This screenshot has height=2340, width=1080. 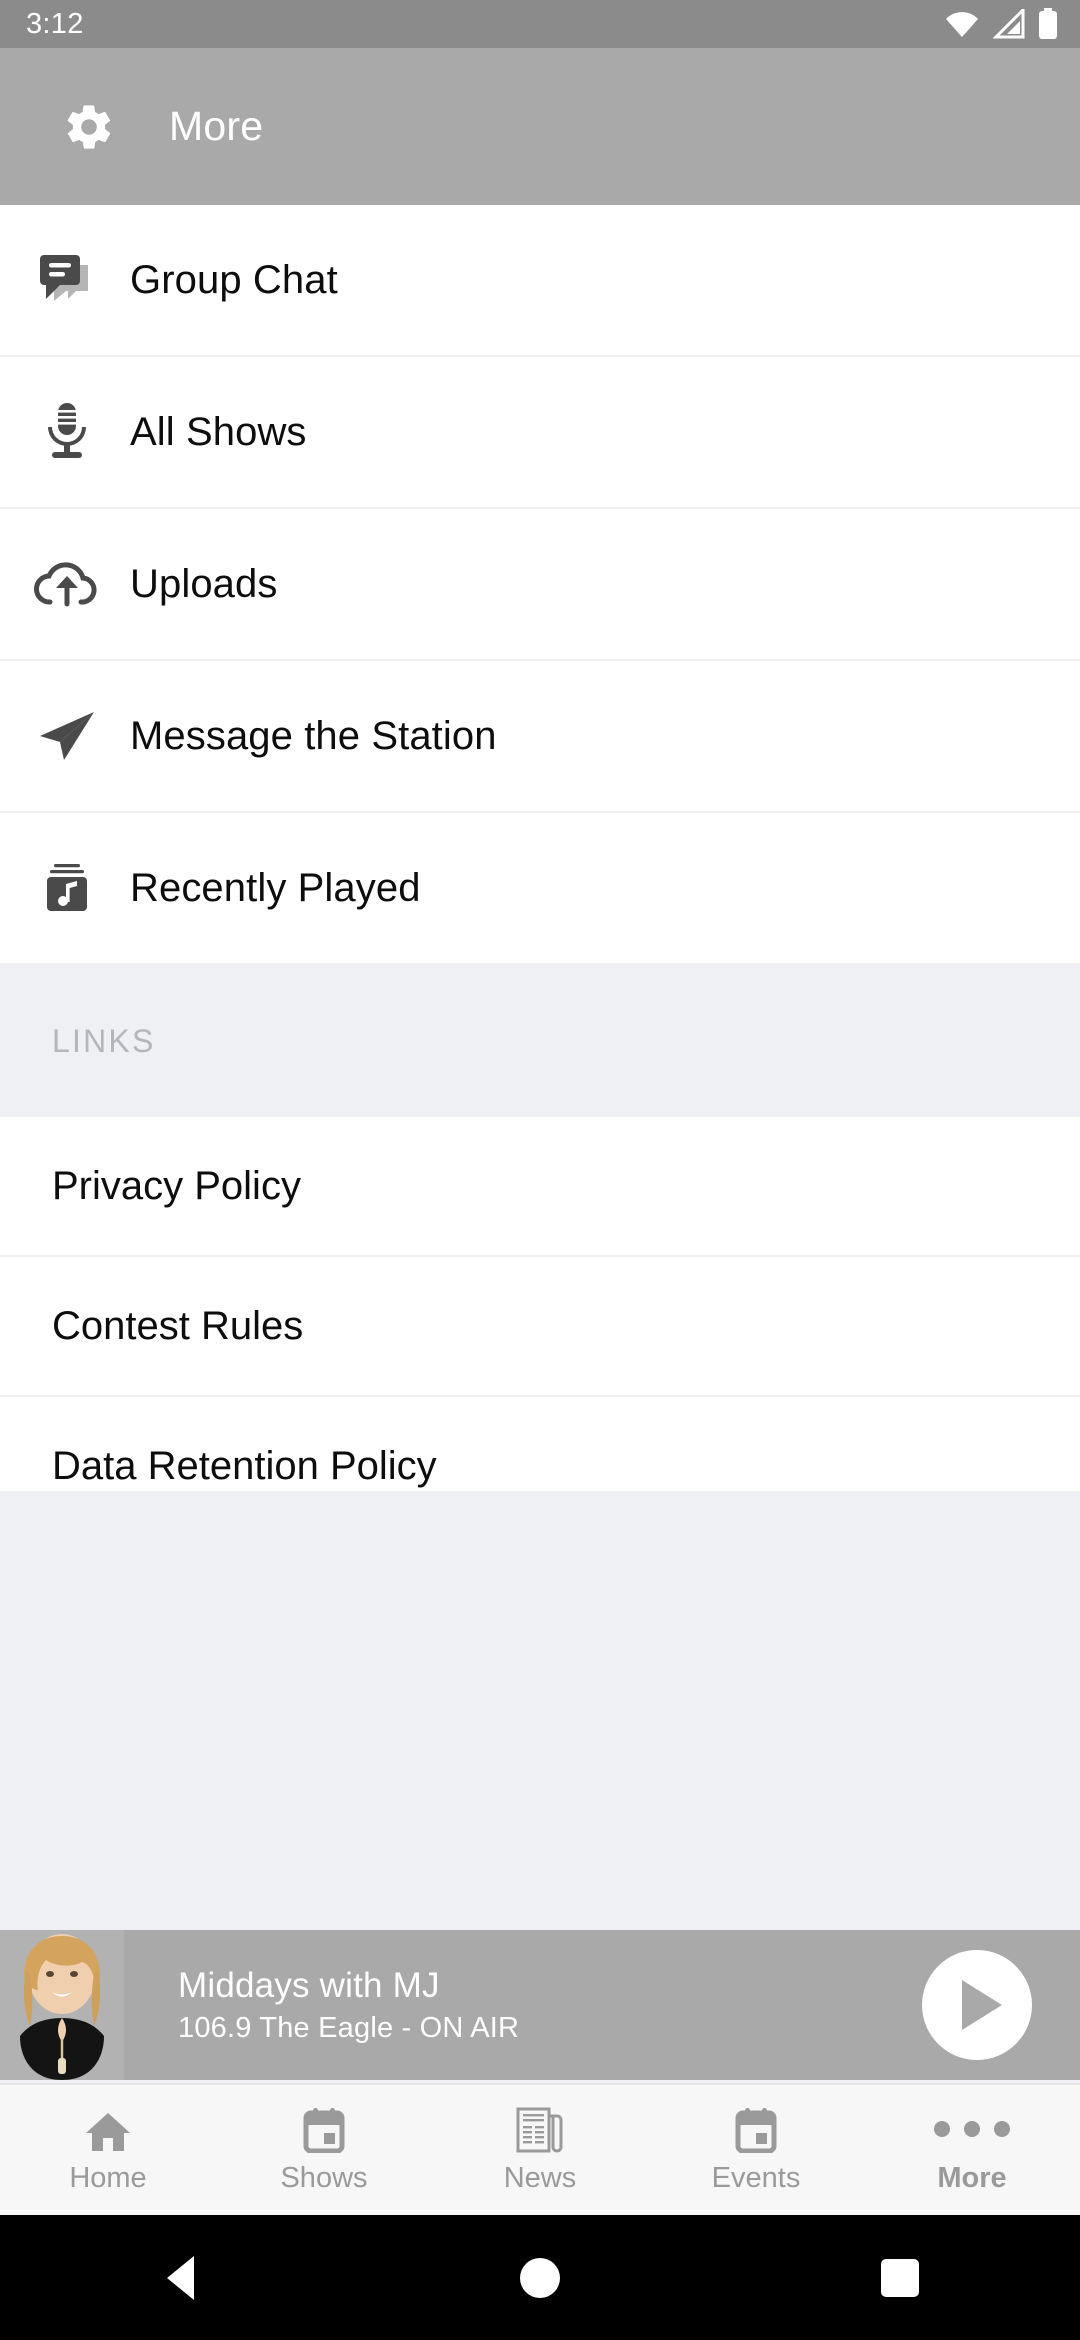 I want to click on nav-home-button, so click(x=540, y=2277).